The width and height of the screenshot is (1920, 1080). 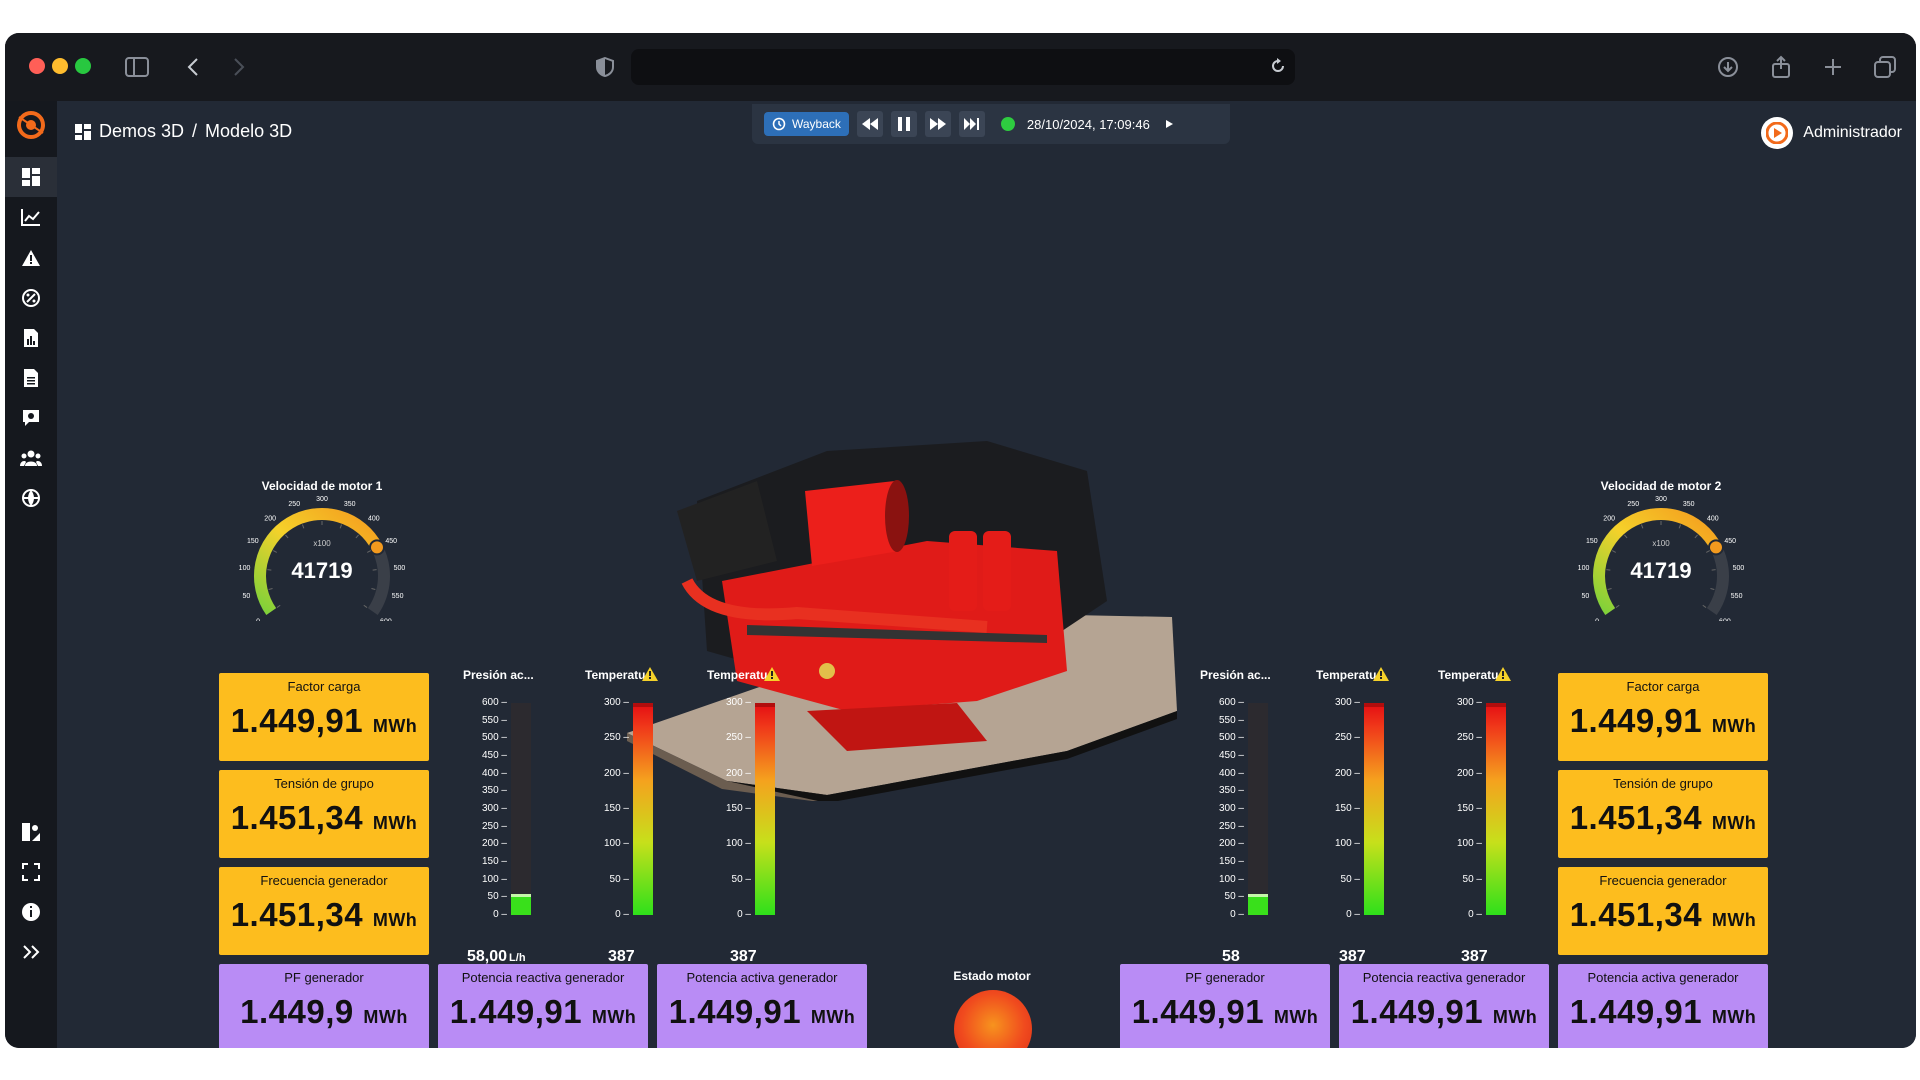 What do you see at coordinates (1169, 124) in the screenshot?
I see `play-icon` at bounding box center [1169, 124].